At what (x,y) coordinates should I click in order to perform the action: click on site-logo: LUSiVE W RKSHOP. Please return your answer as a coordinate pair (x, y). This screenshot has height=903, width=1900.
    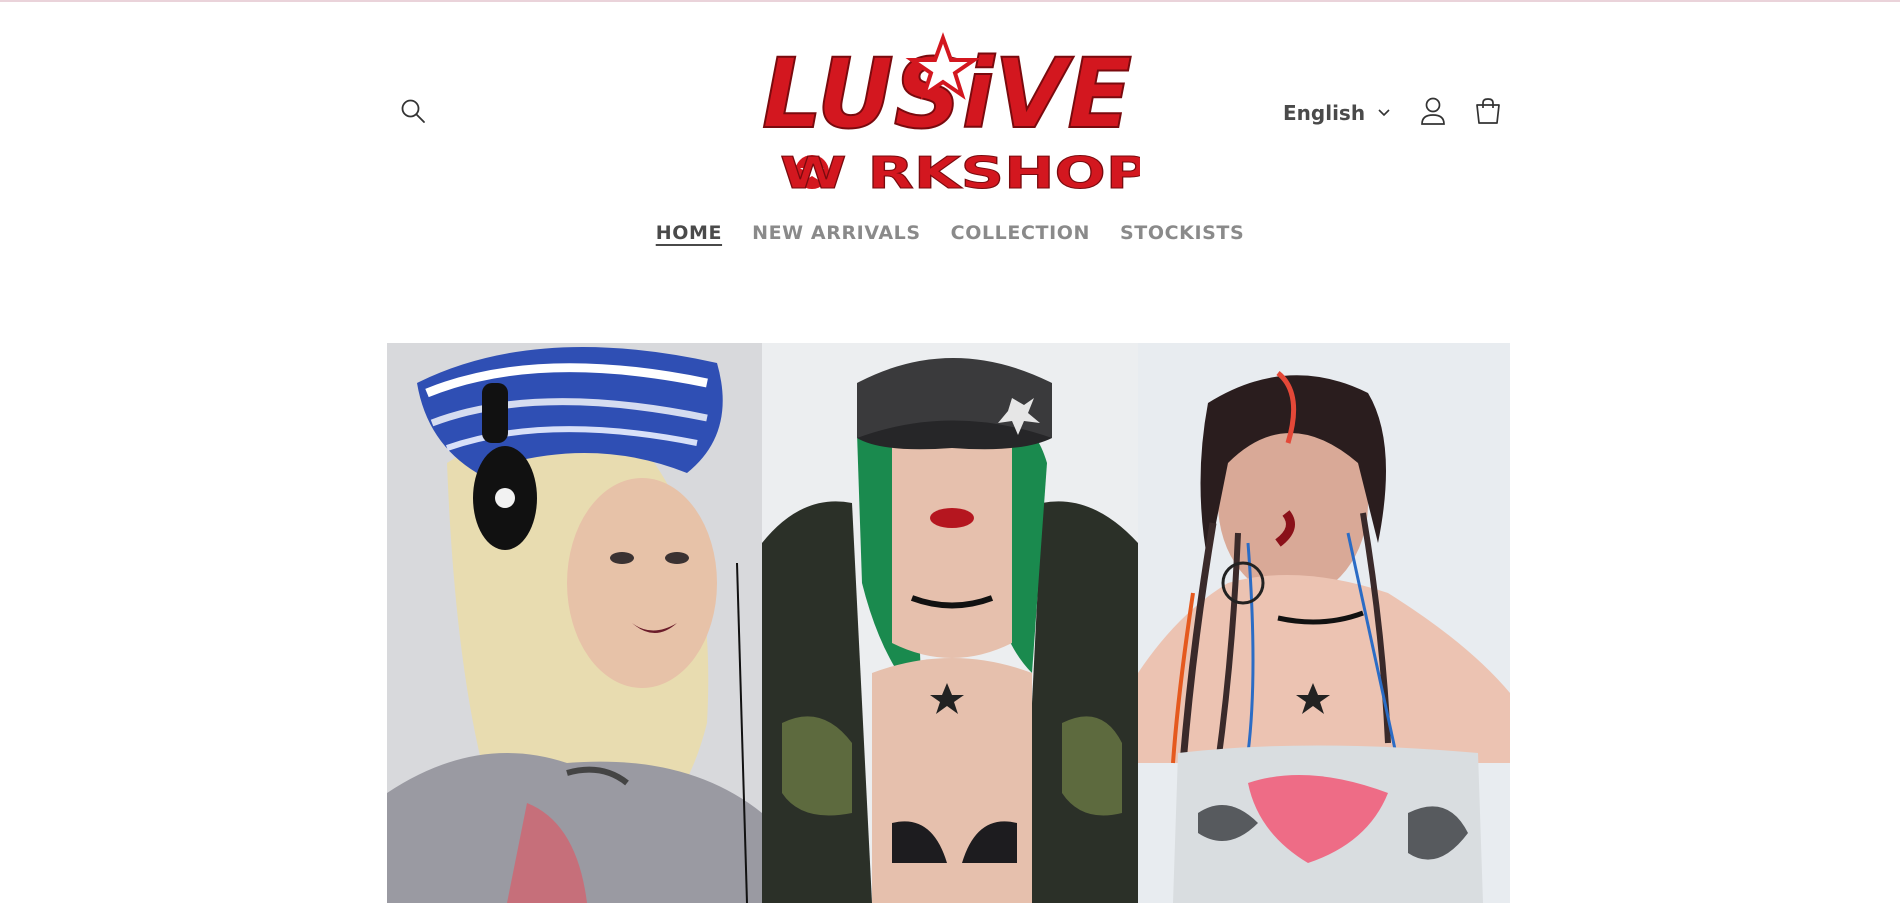
    Looking at the image, I should click on (953, 116).